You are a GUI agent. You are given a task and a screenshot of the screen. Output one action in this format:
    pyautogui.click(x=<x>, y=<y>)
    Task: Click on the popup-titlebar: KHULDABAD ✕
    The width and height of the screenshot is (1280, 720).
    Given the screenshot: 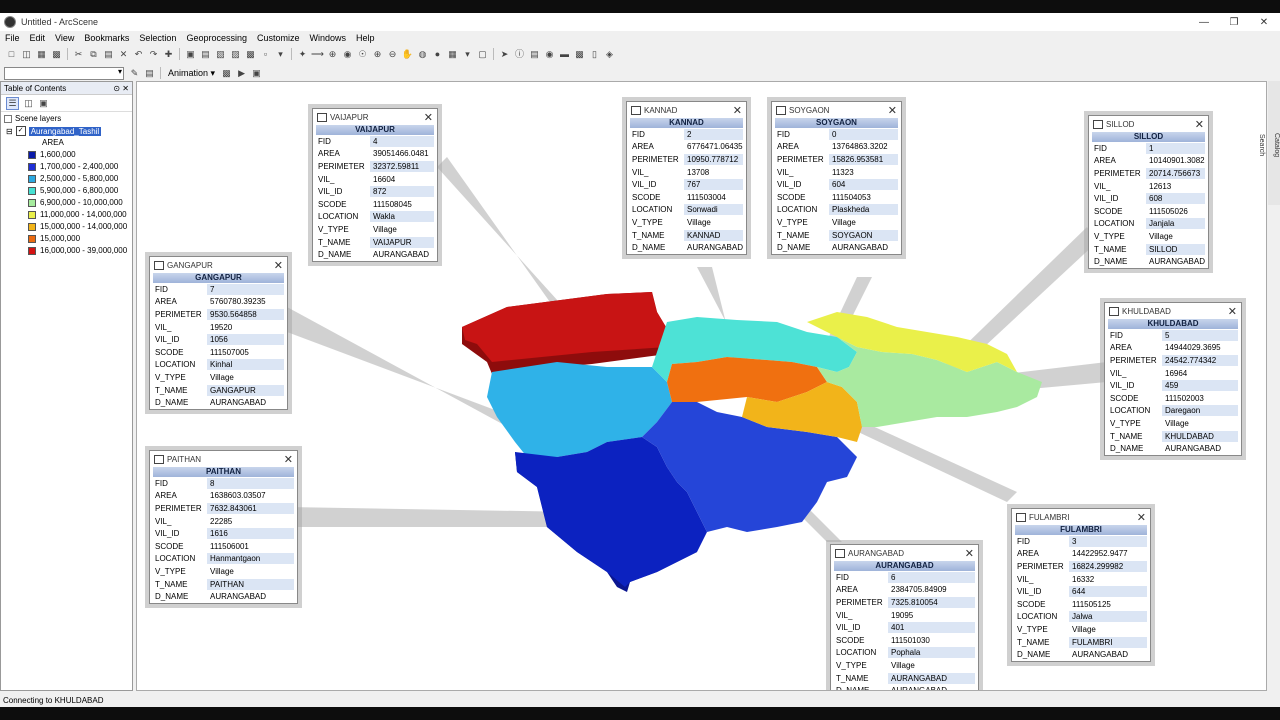 What is the action you would take?
    pyautogui.click(x=1173, y=311)
    